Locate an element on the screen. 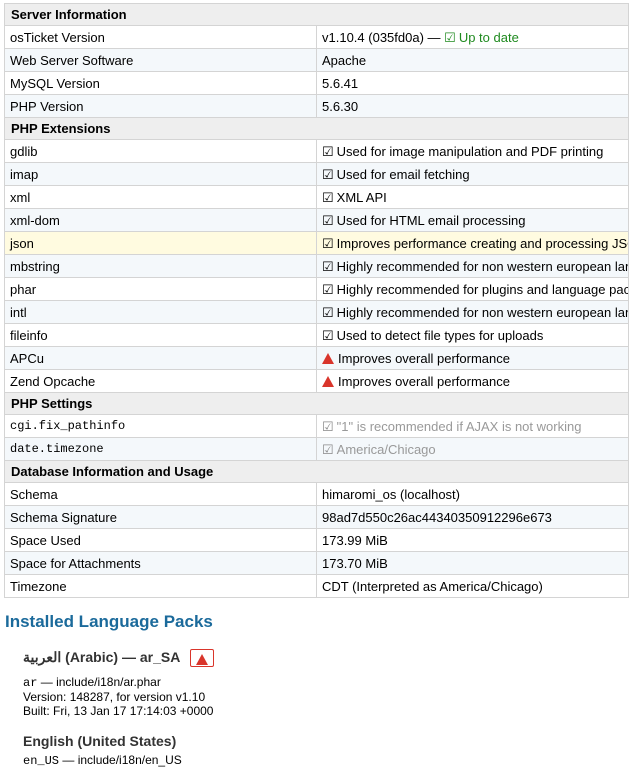 The width and height of the screenshot is (629, 768). section-header-server: Server Information is located at coordinates (316, 14).